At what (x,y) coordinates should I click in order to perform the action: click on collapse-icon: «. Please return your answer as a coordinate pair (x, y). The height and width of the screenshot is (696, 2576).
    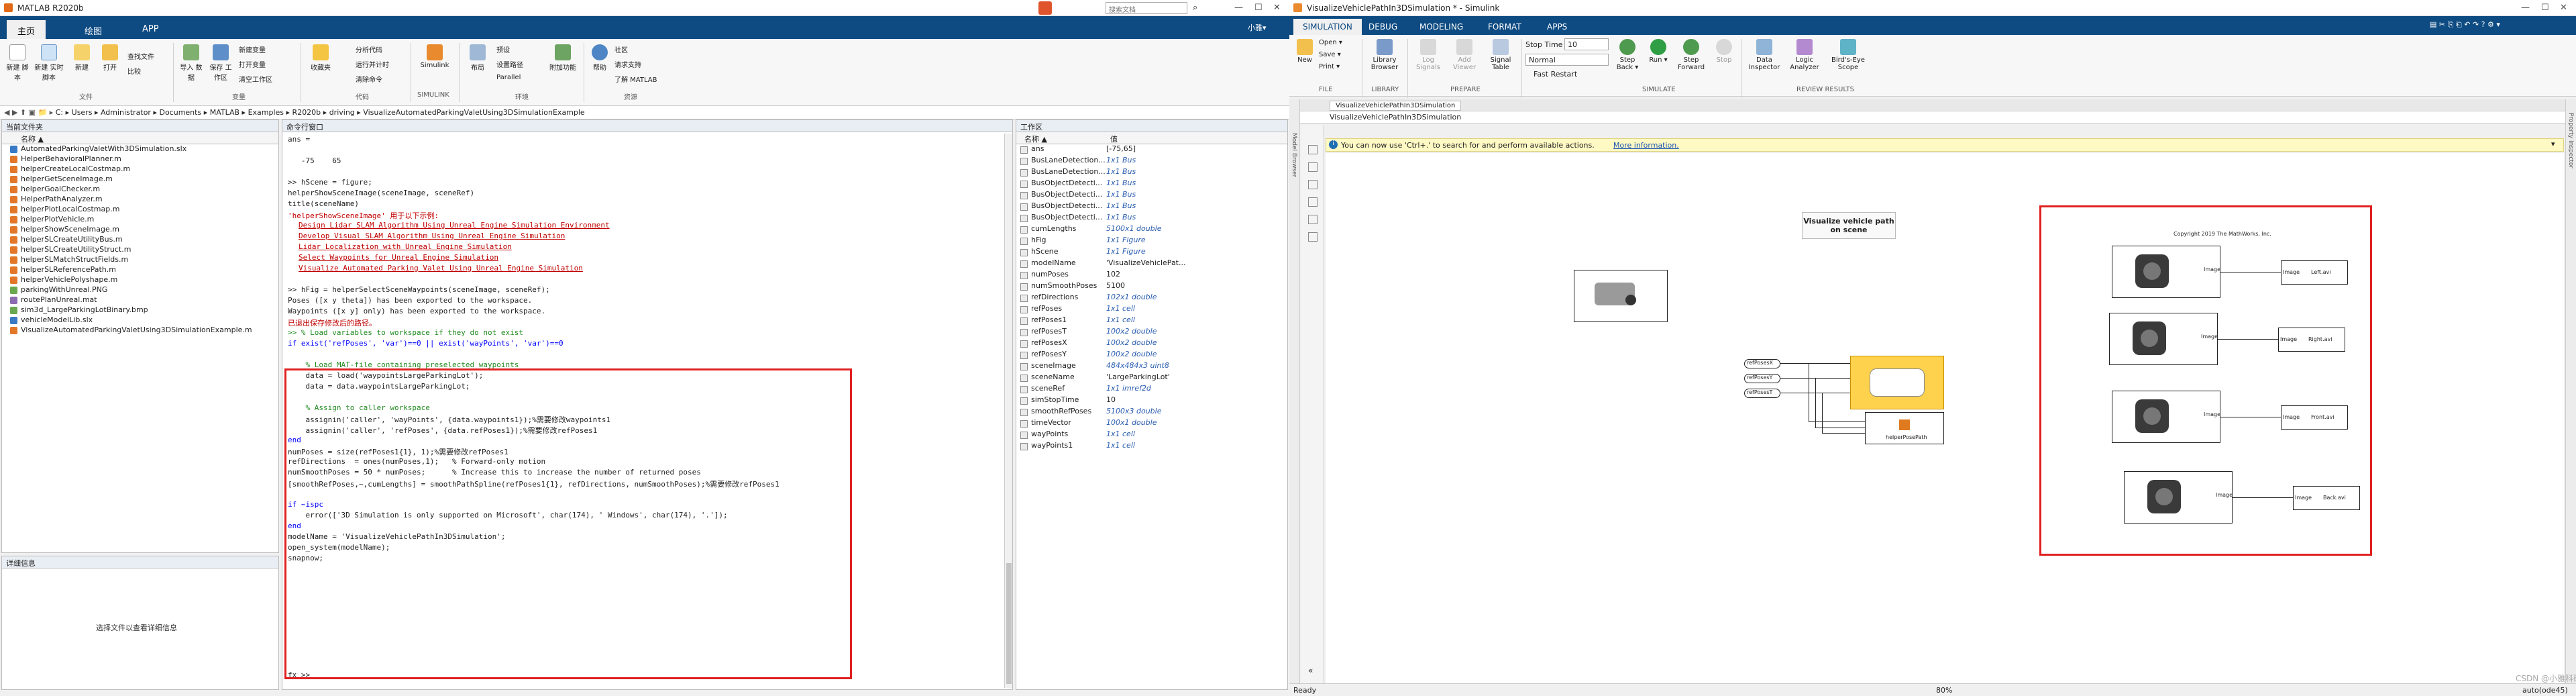
    Looking at the image, I should click on (1310, 670).